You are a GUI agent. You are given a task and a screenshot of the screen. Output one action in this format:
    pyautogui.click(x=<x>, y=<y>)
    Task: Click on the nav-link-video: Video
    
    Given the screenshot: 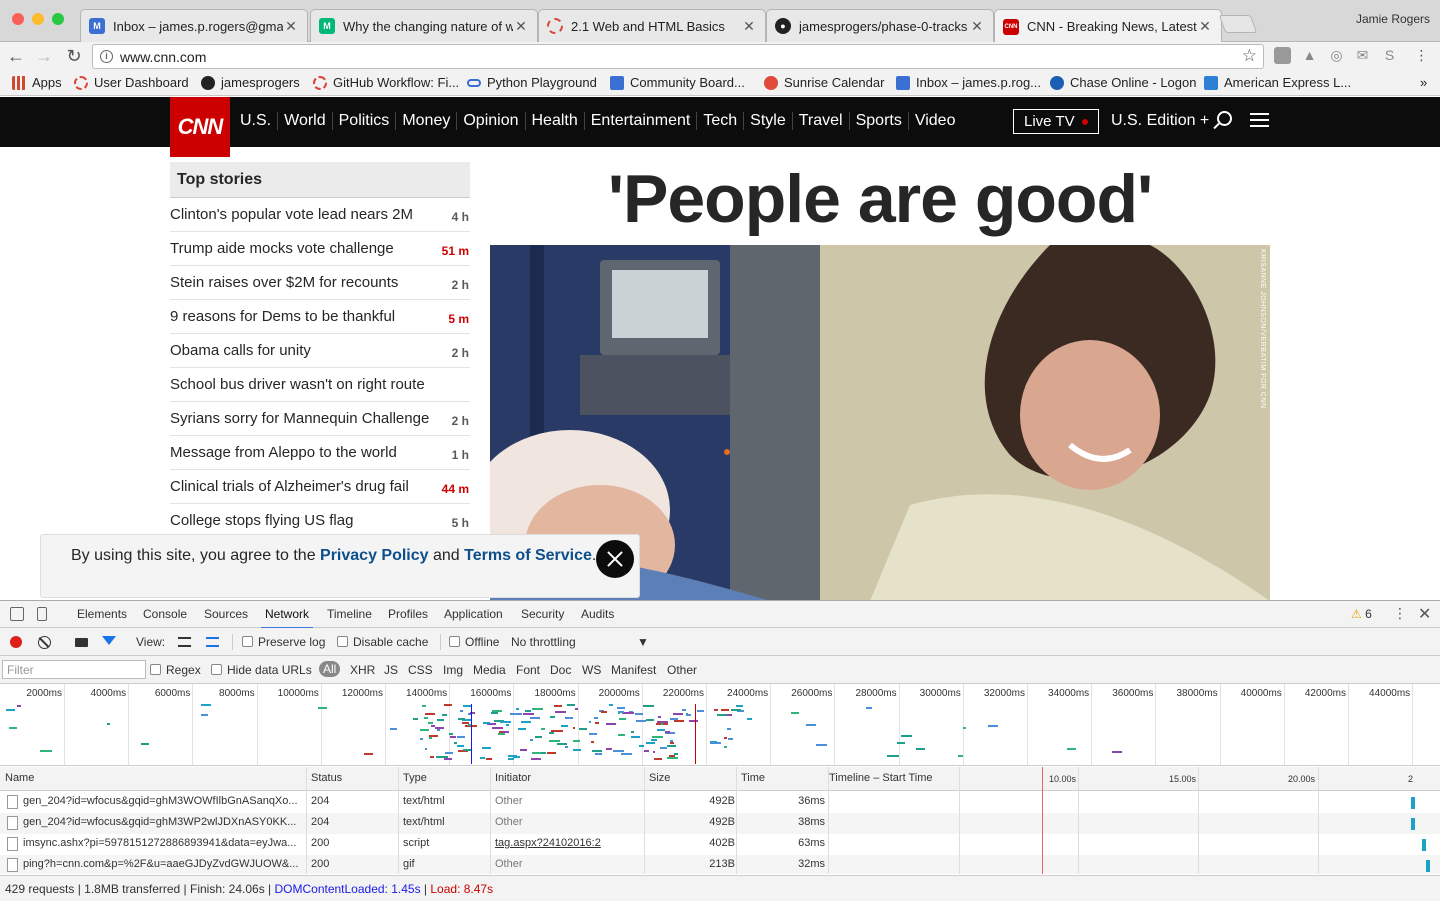 What is the action you would take?
    pyautogui.click(x=935, y=121)
    